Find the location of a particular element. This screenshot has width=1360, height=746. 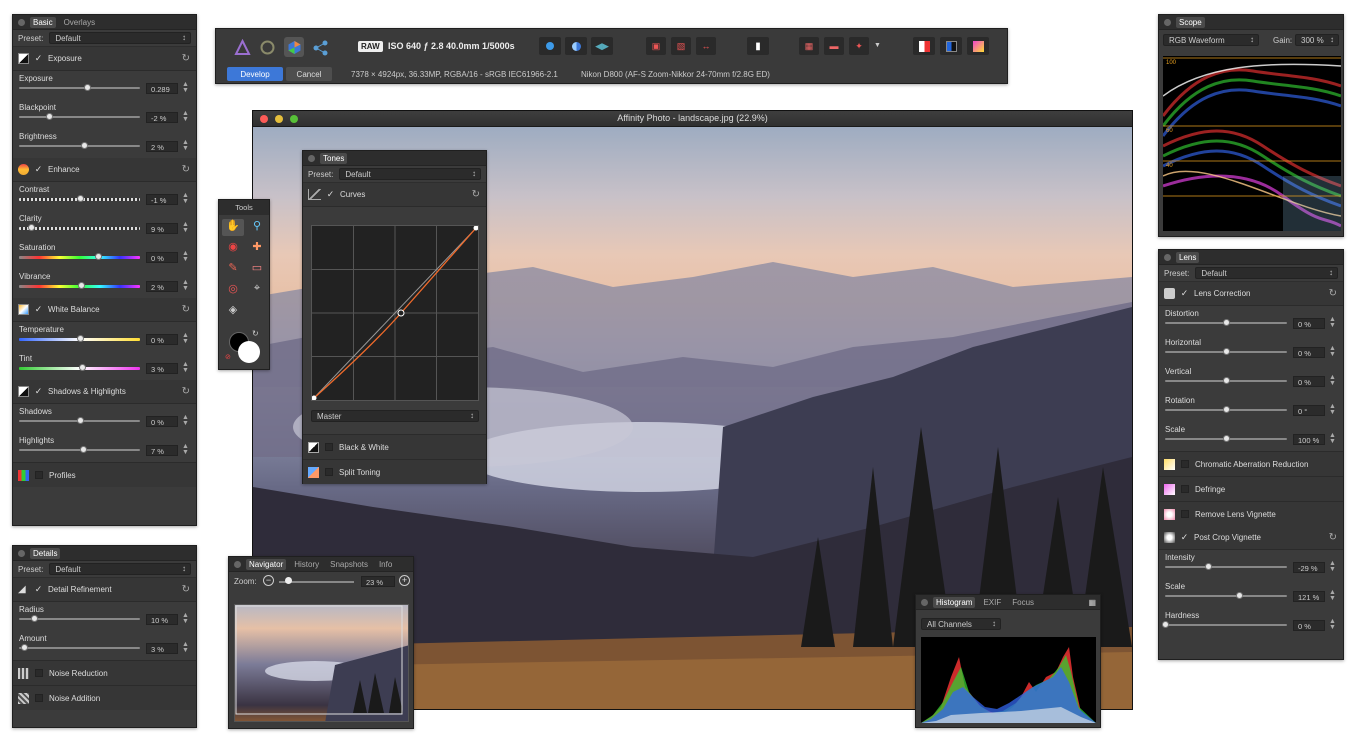

hardness-slider-knob is located at coordinates (1165, 624).